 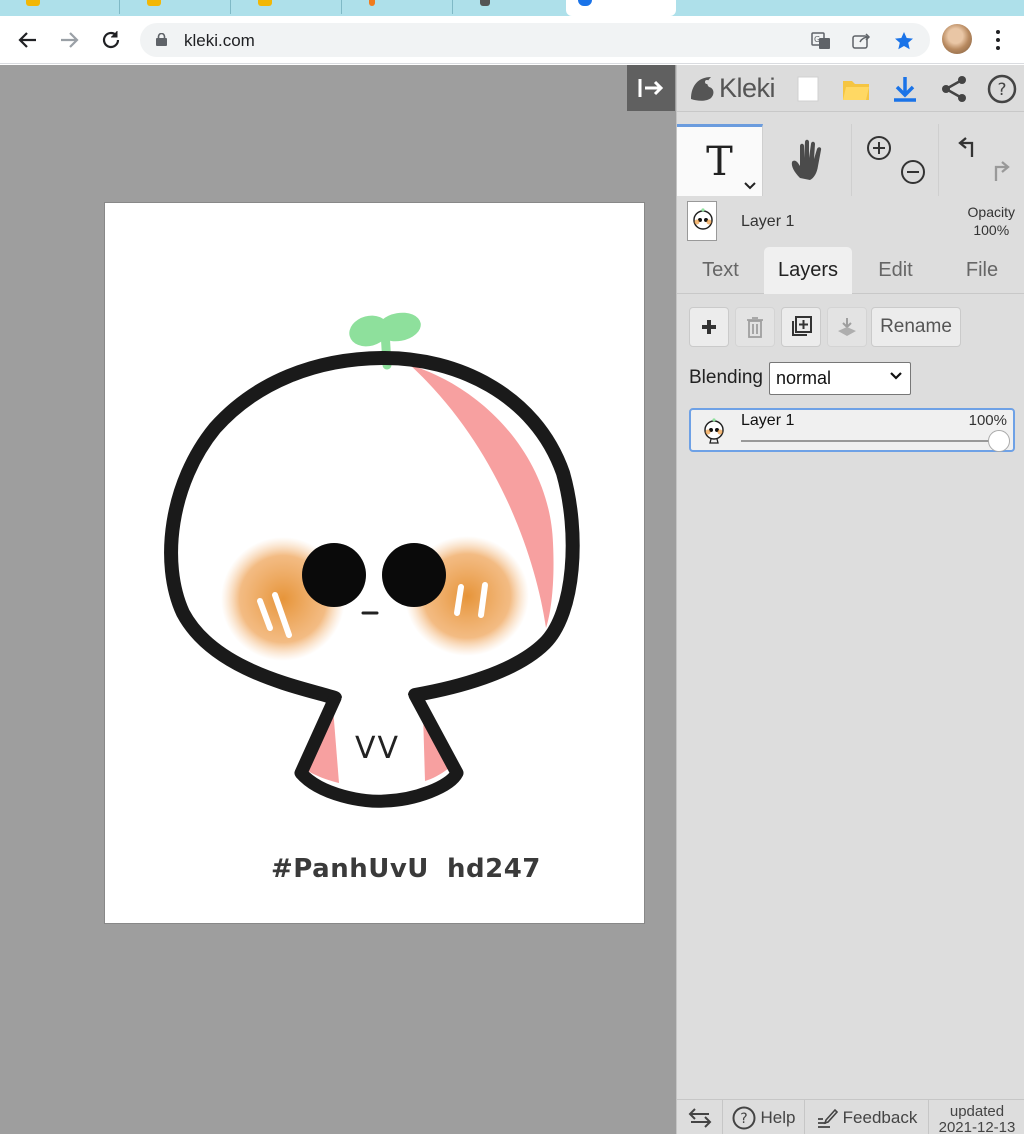 I want to click on duplicate-layer-button, so click(x=801, y=327).